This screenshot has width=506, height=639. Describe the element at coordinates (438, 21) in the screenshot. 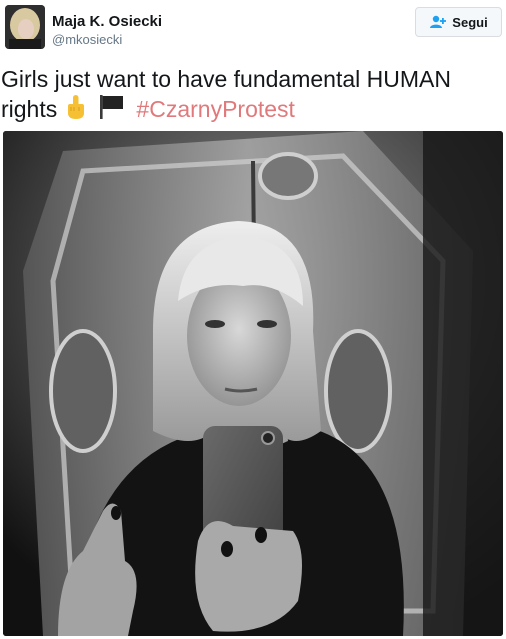

I see `add-user-icon` at that location.